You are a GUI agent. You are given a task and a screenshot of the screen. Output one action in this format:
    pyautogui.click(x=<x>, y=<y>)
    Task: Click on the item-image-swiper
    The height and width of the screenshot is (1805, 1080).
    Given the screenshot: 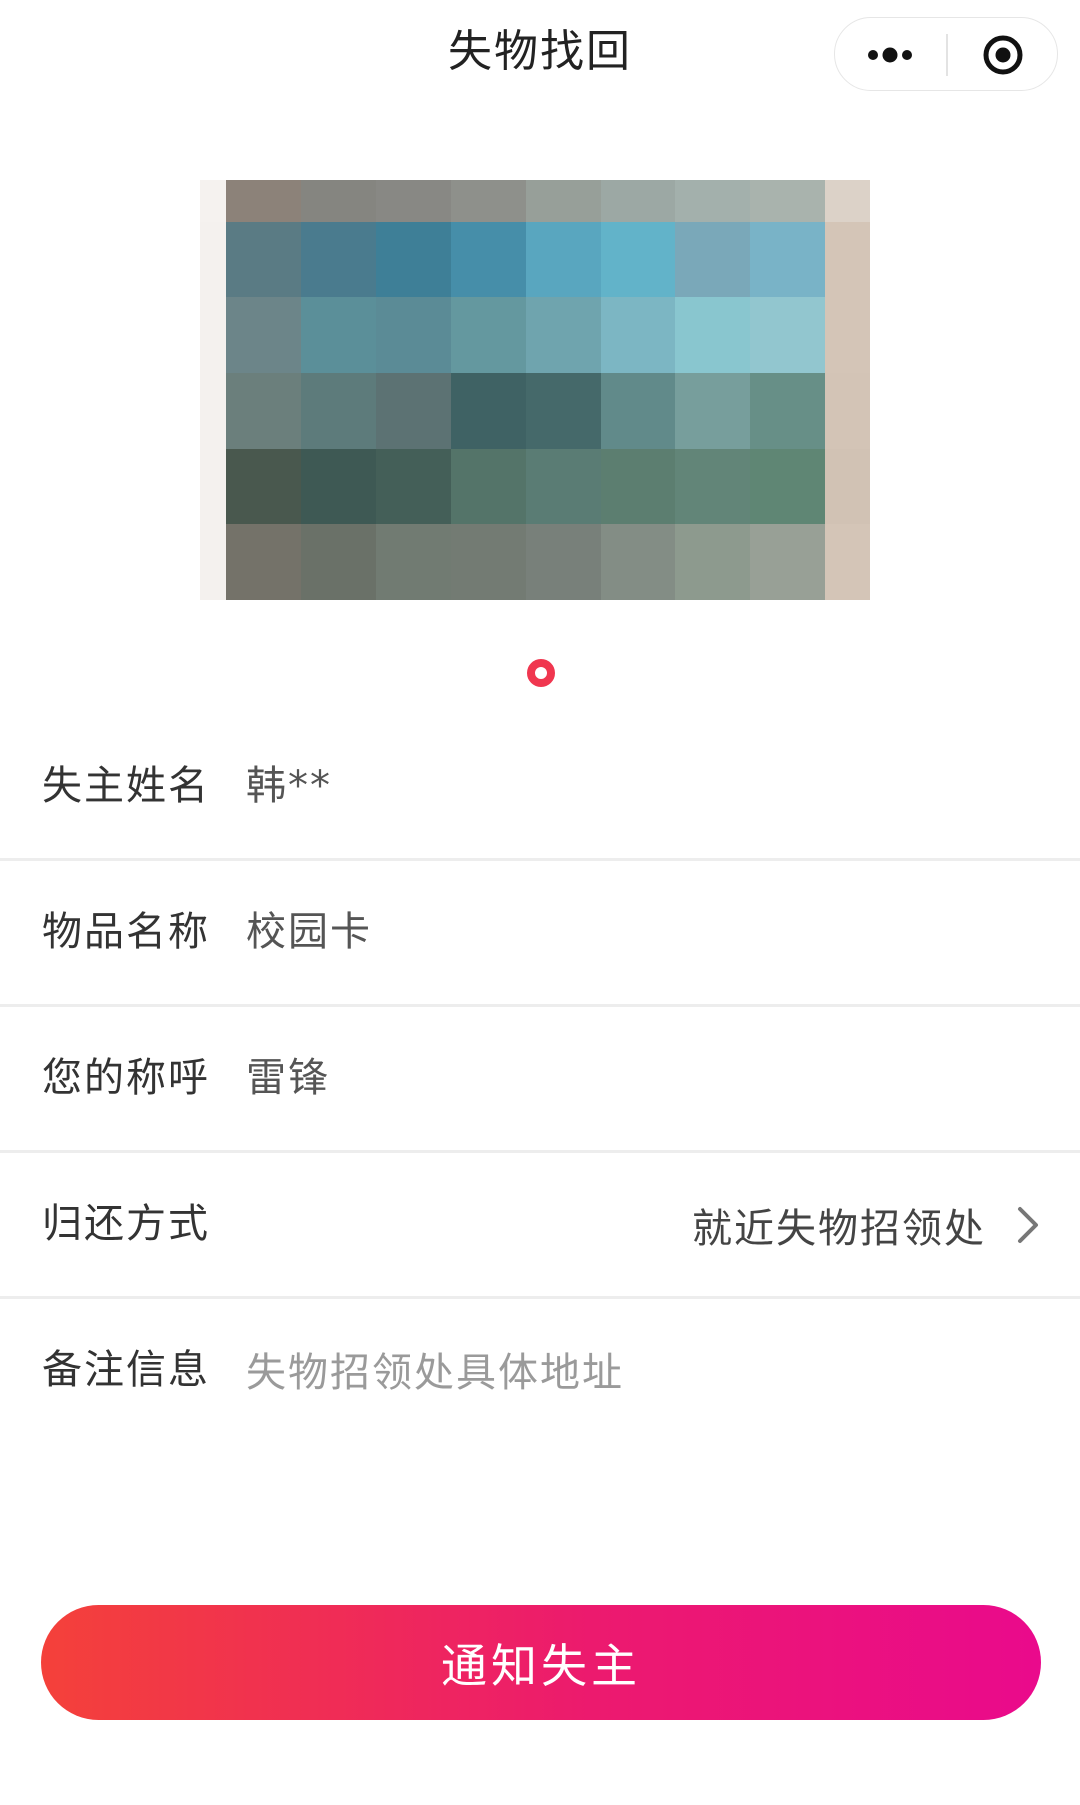 What is the action you would take?
    pyautogui.click(x=535, y=390)
    